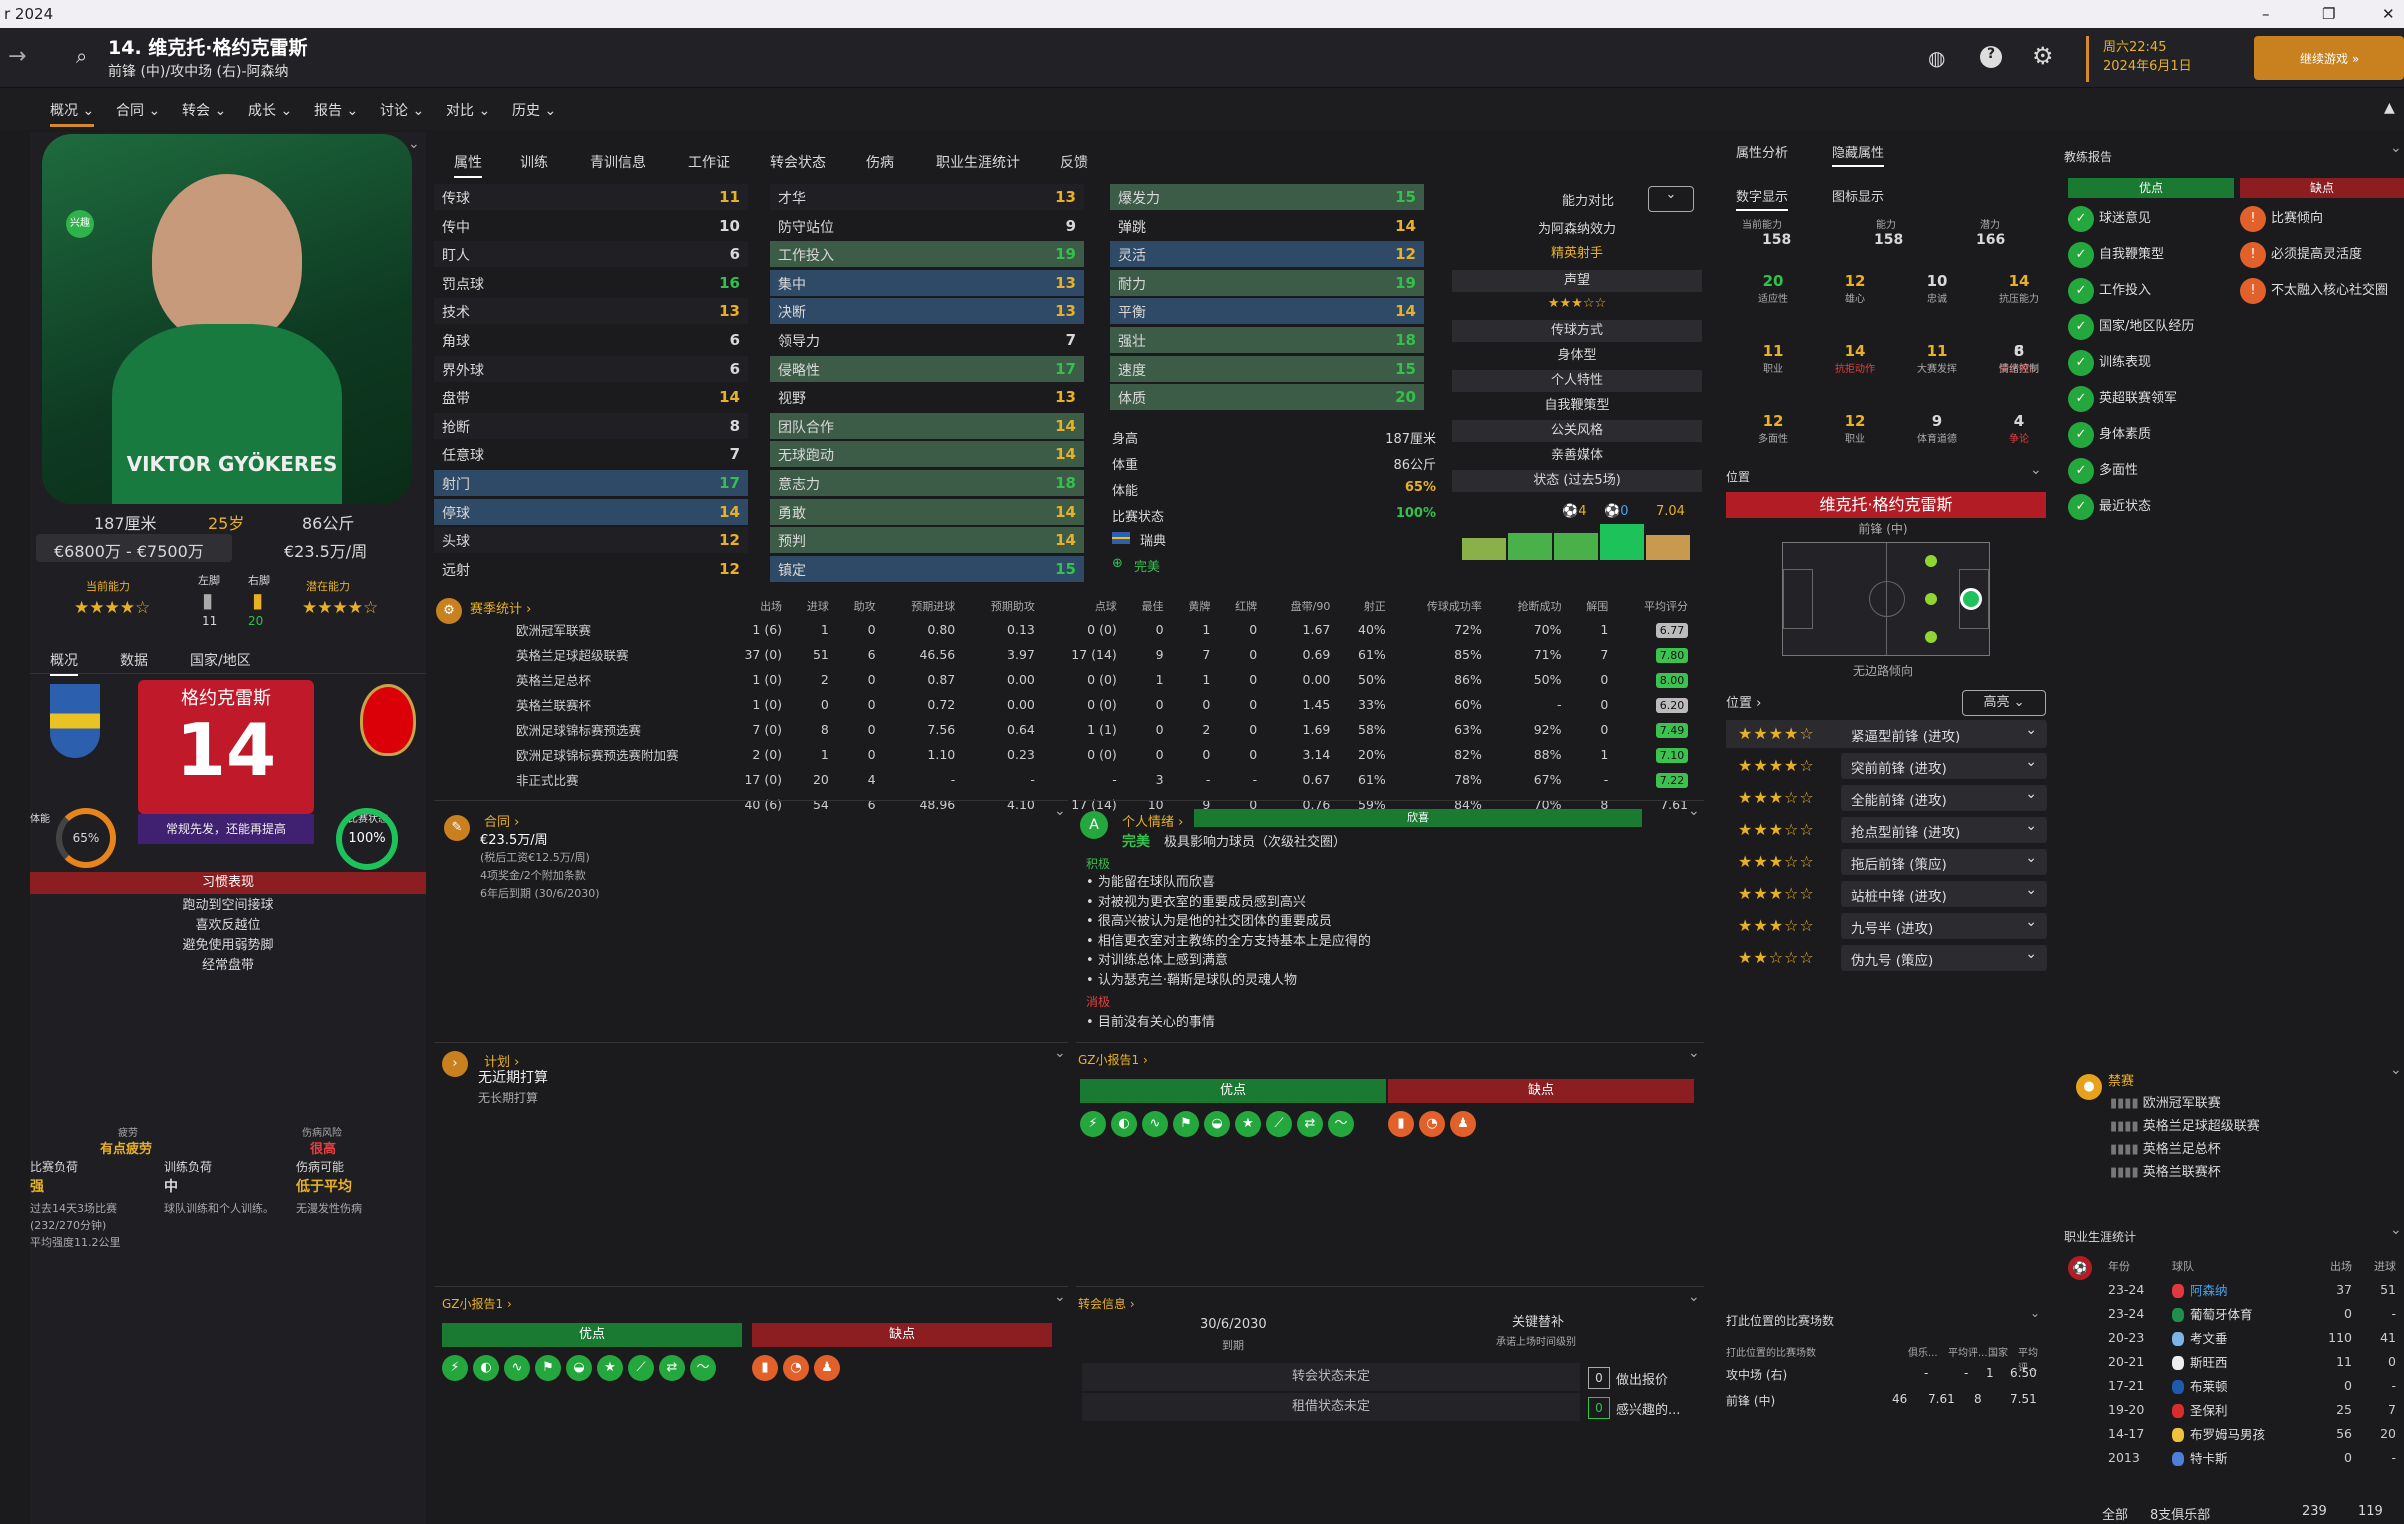 The image size is (2404, 1524). Describe the element at coordinates (703, 1368) in the screenshot. I see `trend-icon: 〜` at that location.